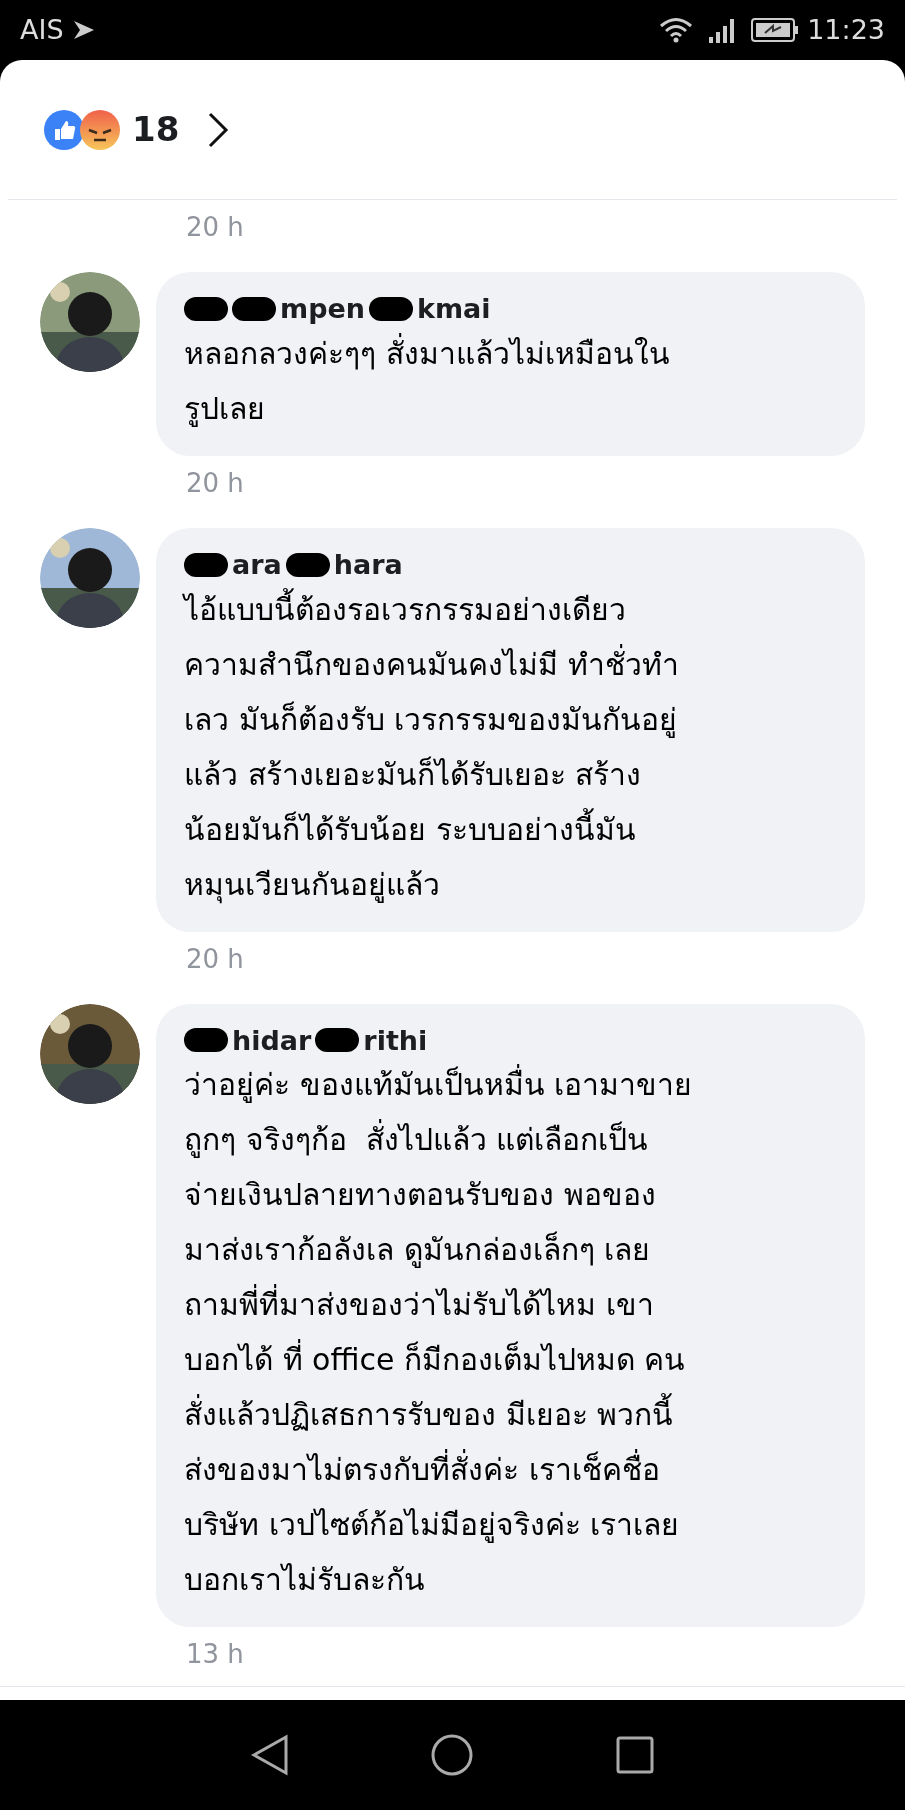 Image resolution: width=905 pixels, height=1810 pixels. I want to click on recents-icon, so click(634, 1755).